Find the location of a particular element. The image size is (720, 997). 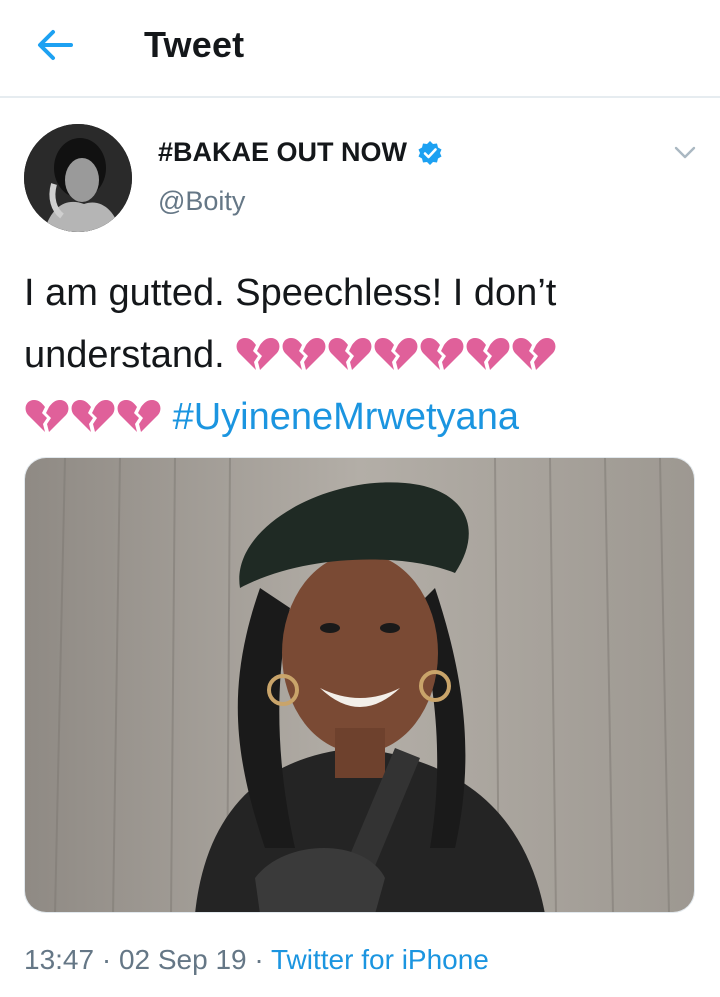

author-name-row: #BAKAE OUT NOW is located at coordinates (300, 152).